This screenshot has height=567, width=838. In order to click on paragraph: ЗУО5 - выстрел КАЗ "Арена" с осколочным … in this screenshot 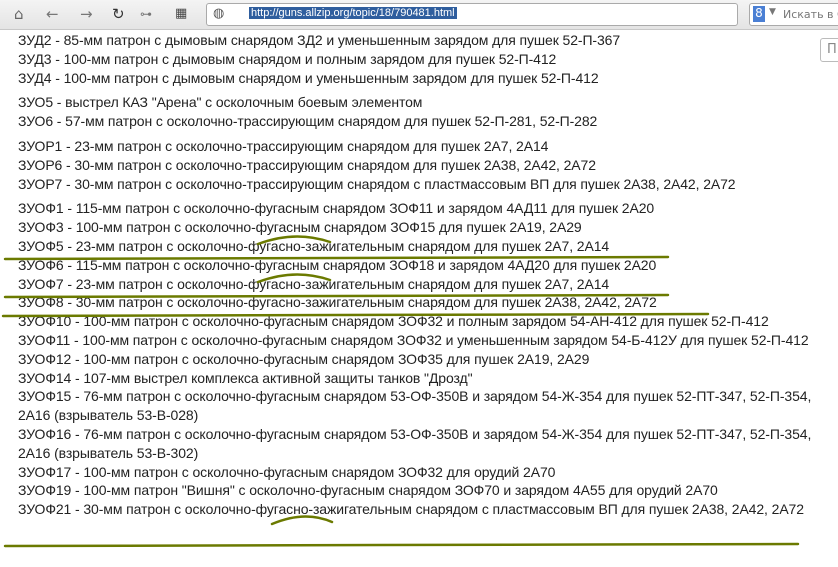, I will do `click(420, 112)`.